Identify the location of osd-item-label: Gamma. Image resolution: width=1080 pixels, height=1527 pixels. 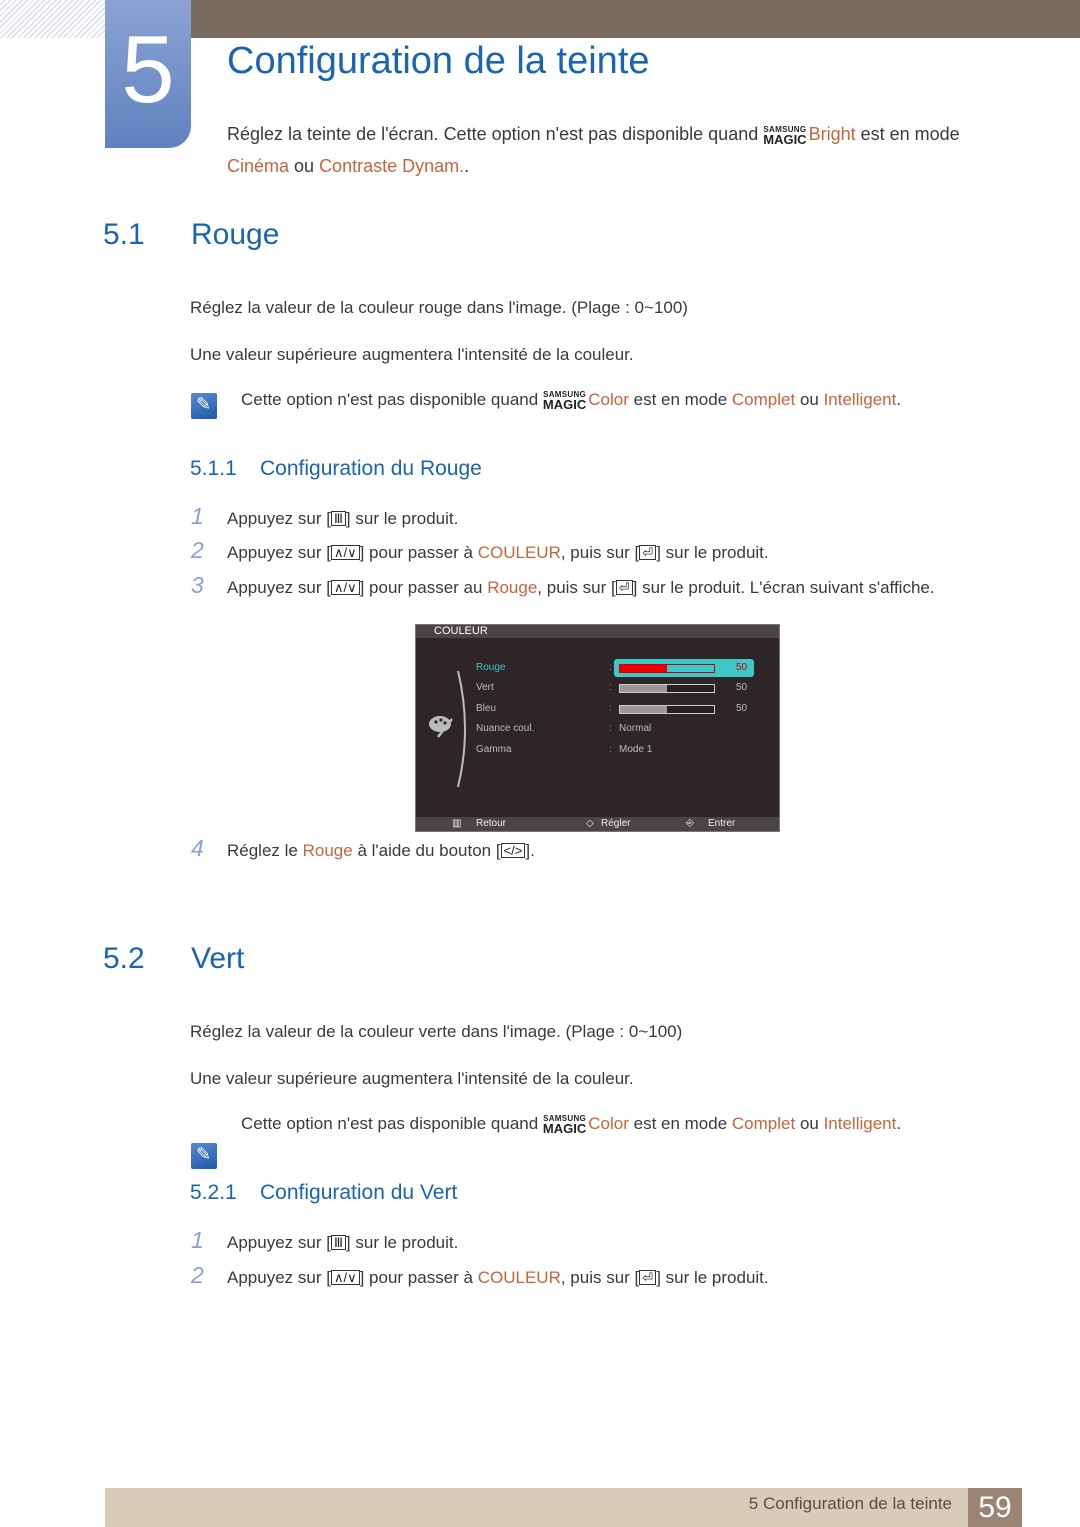
(494, 749).